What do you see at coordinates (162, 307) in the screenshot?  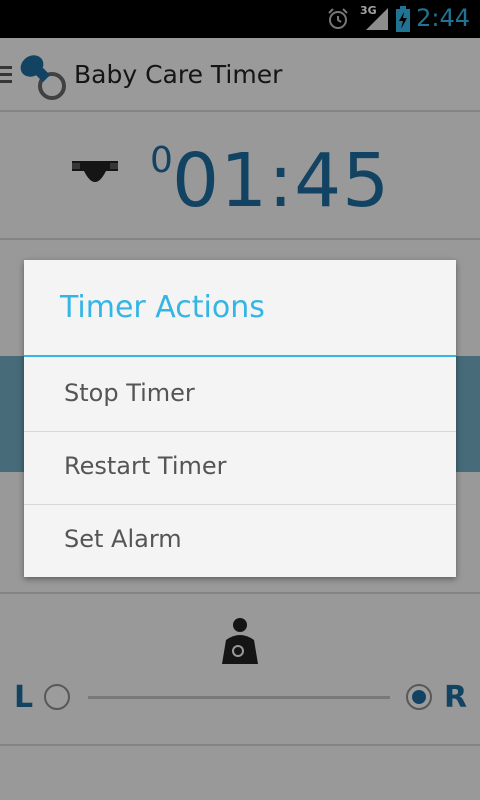 I see `dialog-title: Timer Actions` at bounding box center [162, 307].